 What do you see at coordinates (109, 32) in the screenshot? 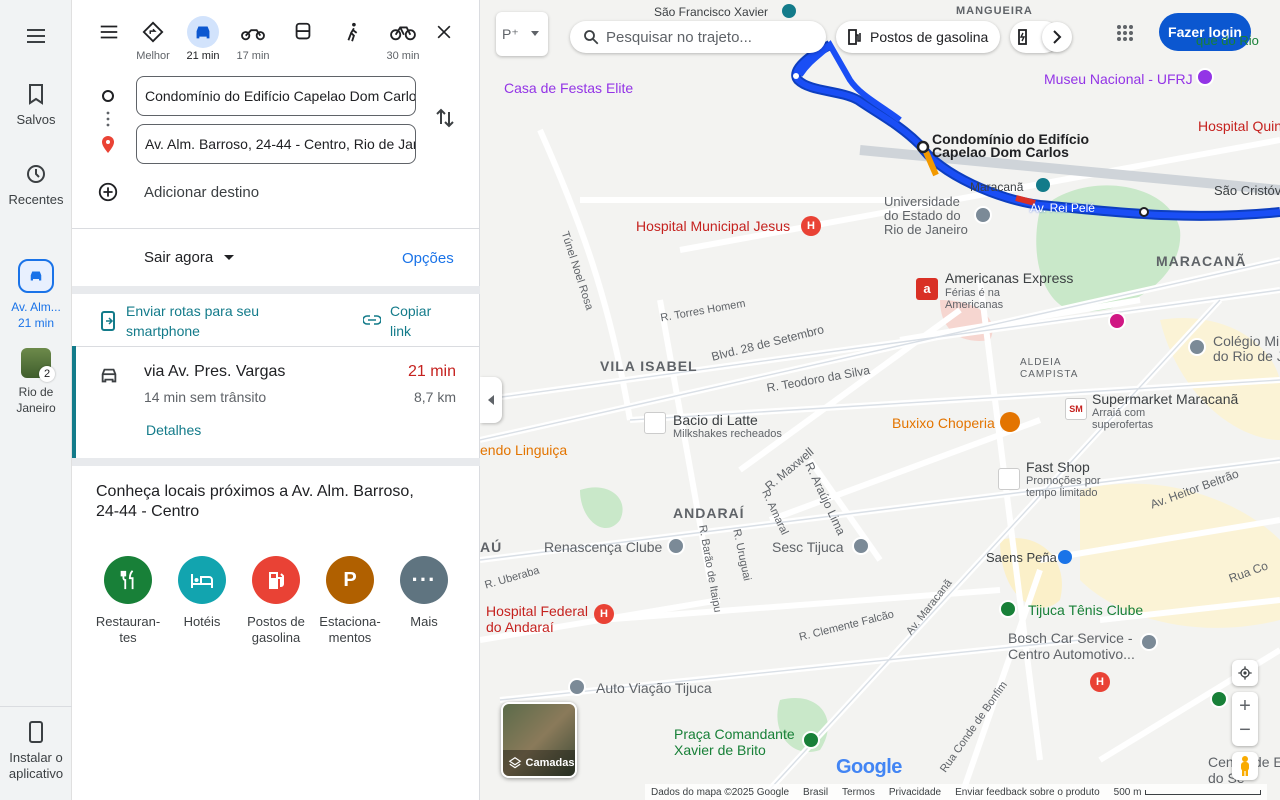
I see `menu-button-panel` at bounding box center [109, 32].